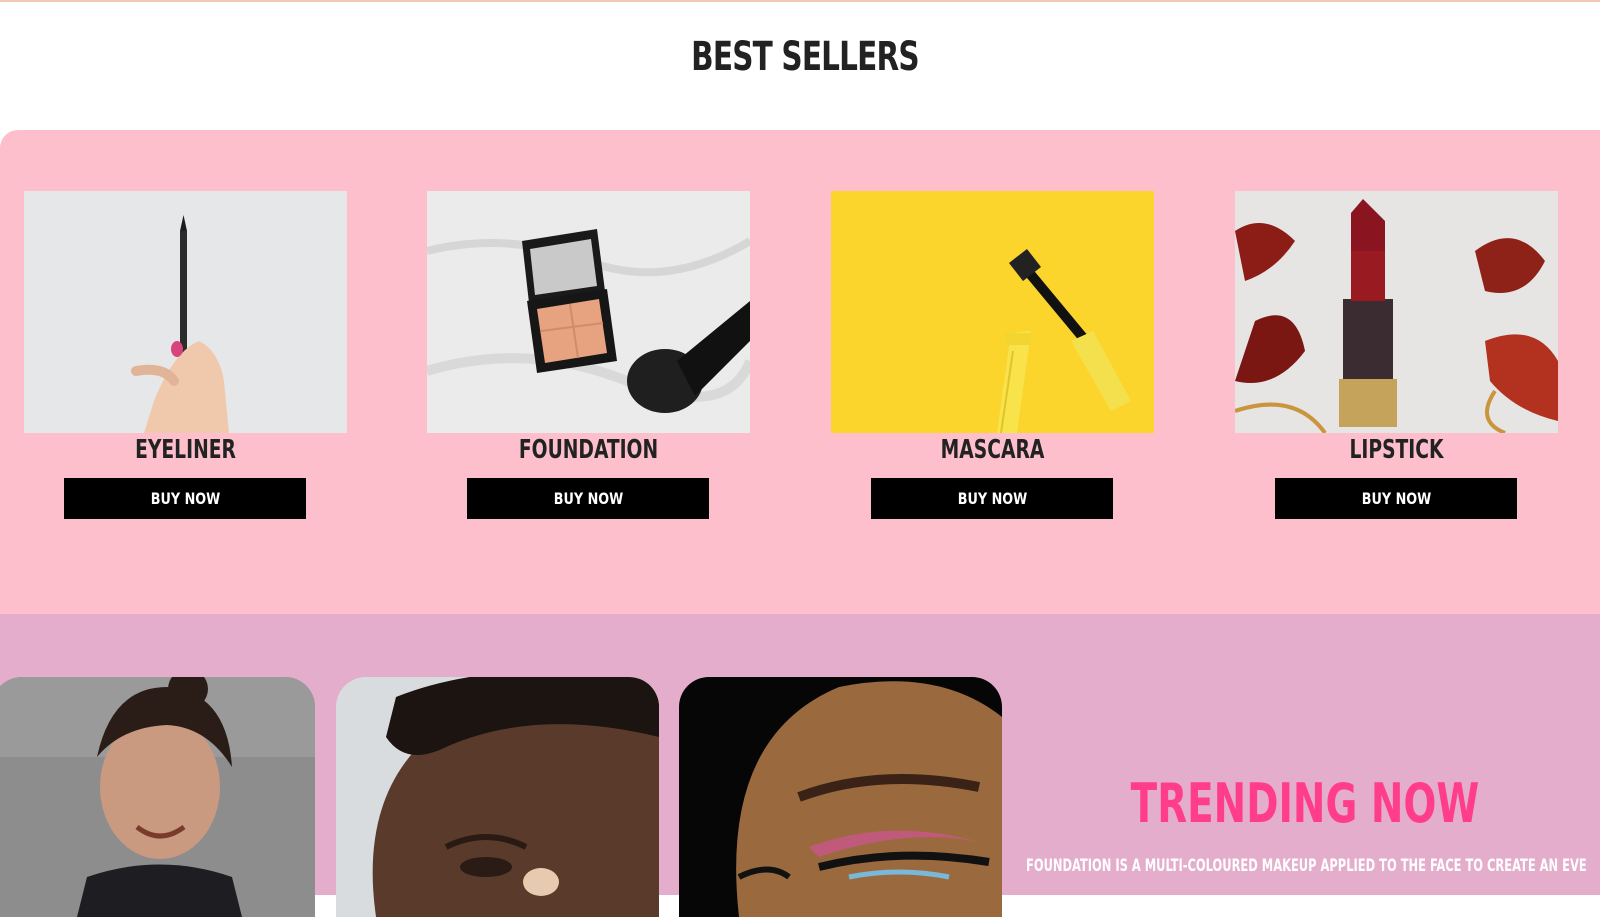 Image resolution: width=1600 pixels, height=917 pixels. What do you see at coordinates (588, 312) in the screenshot?
I see `foundation-image` at bounding box center [588, 312].